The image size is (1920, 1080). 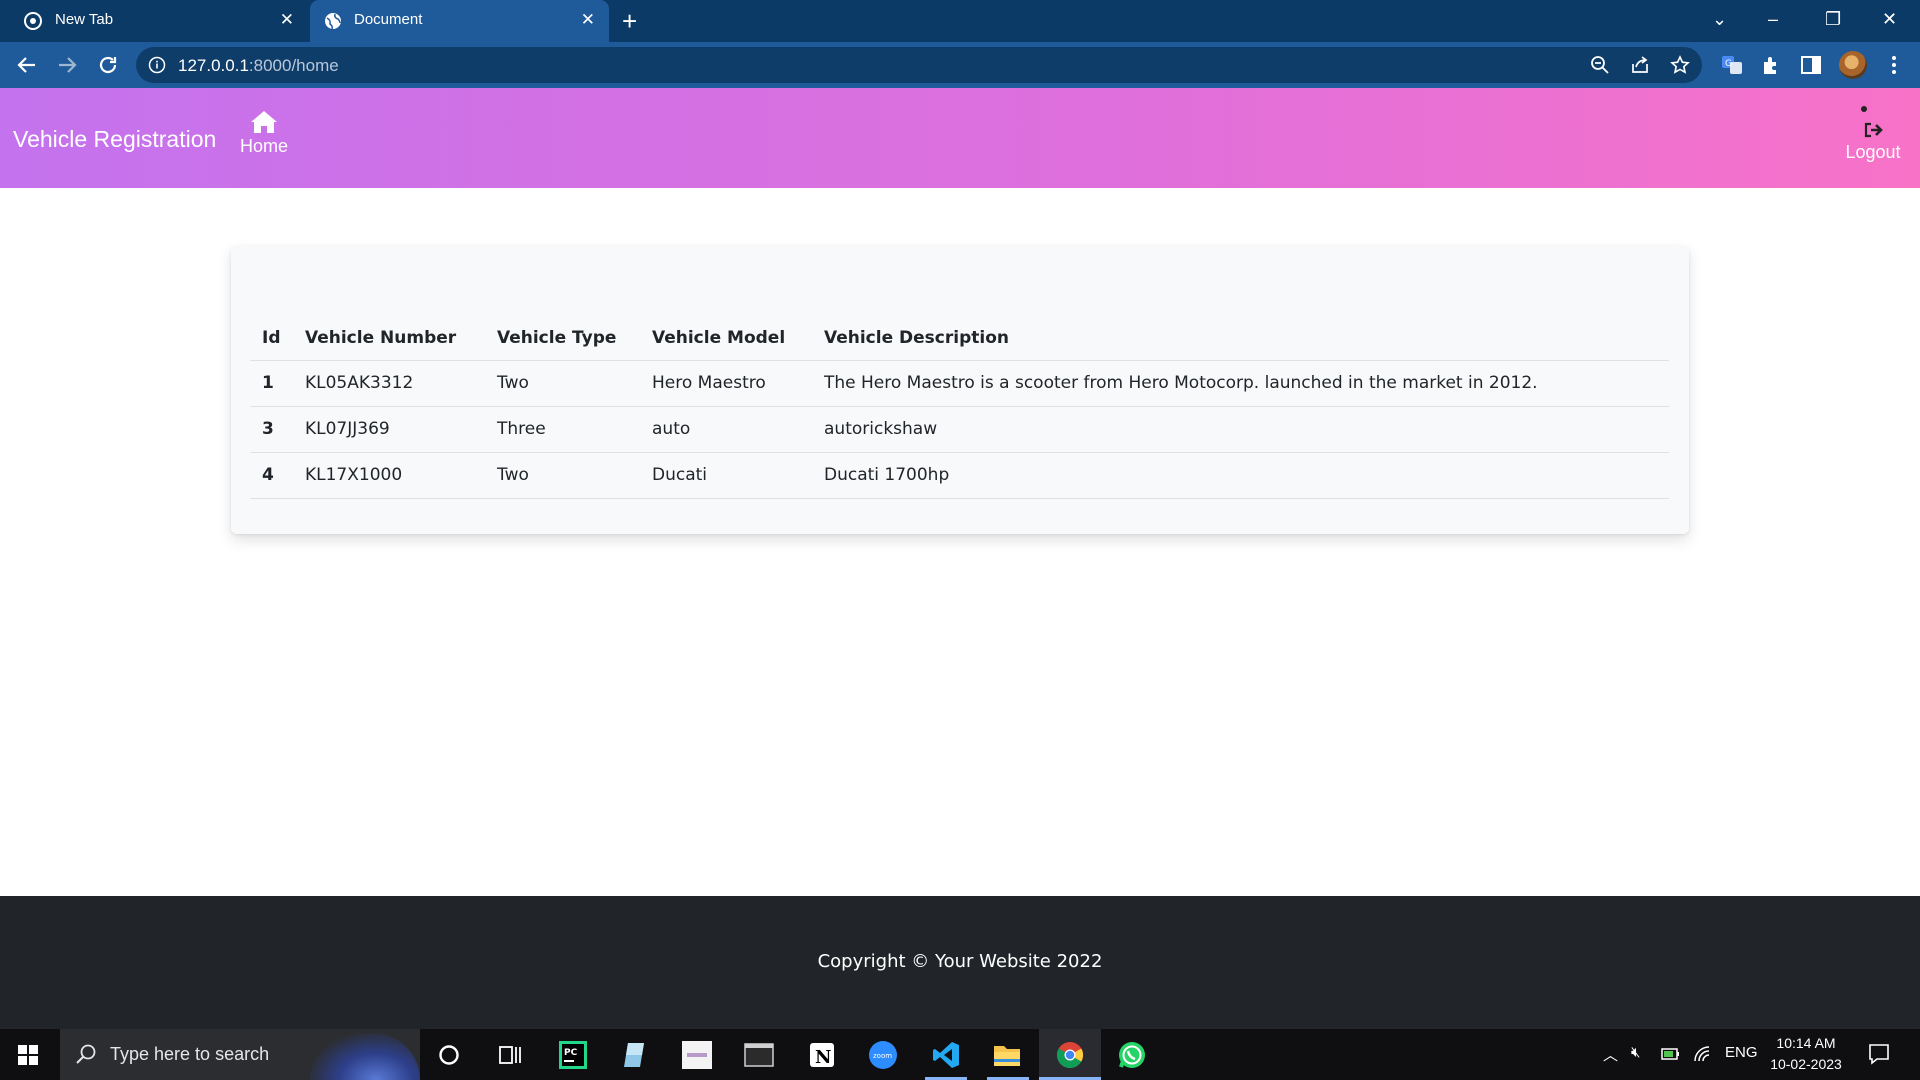 I want to click on taskbar-search-box: Type here to search, so click(x=240, y=1054).